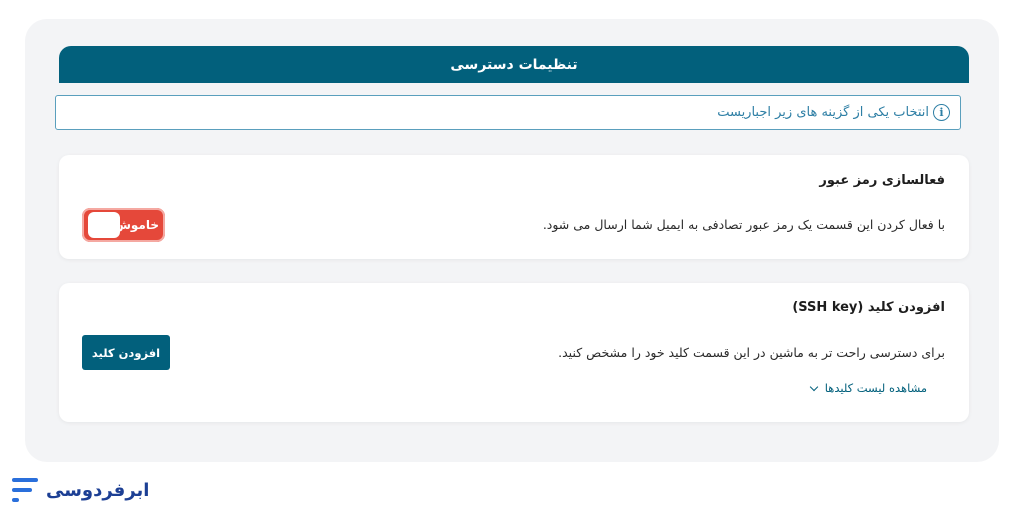  What do you see at coordinates (25, 490) in the screenshot?
I see `brand-mark-icon` at bounding box center [25, 490].